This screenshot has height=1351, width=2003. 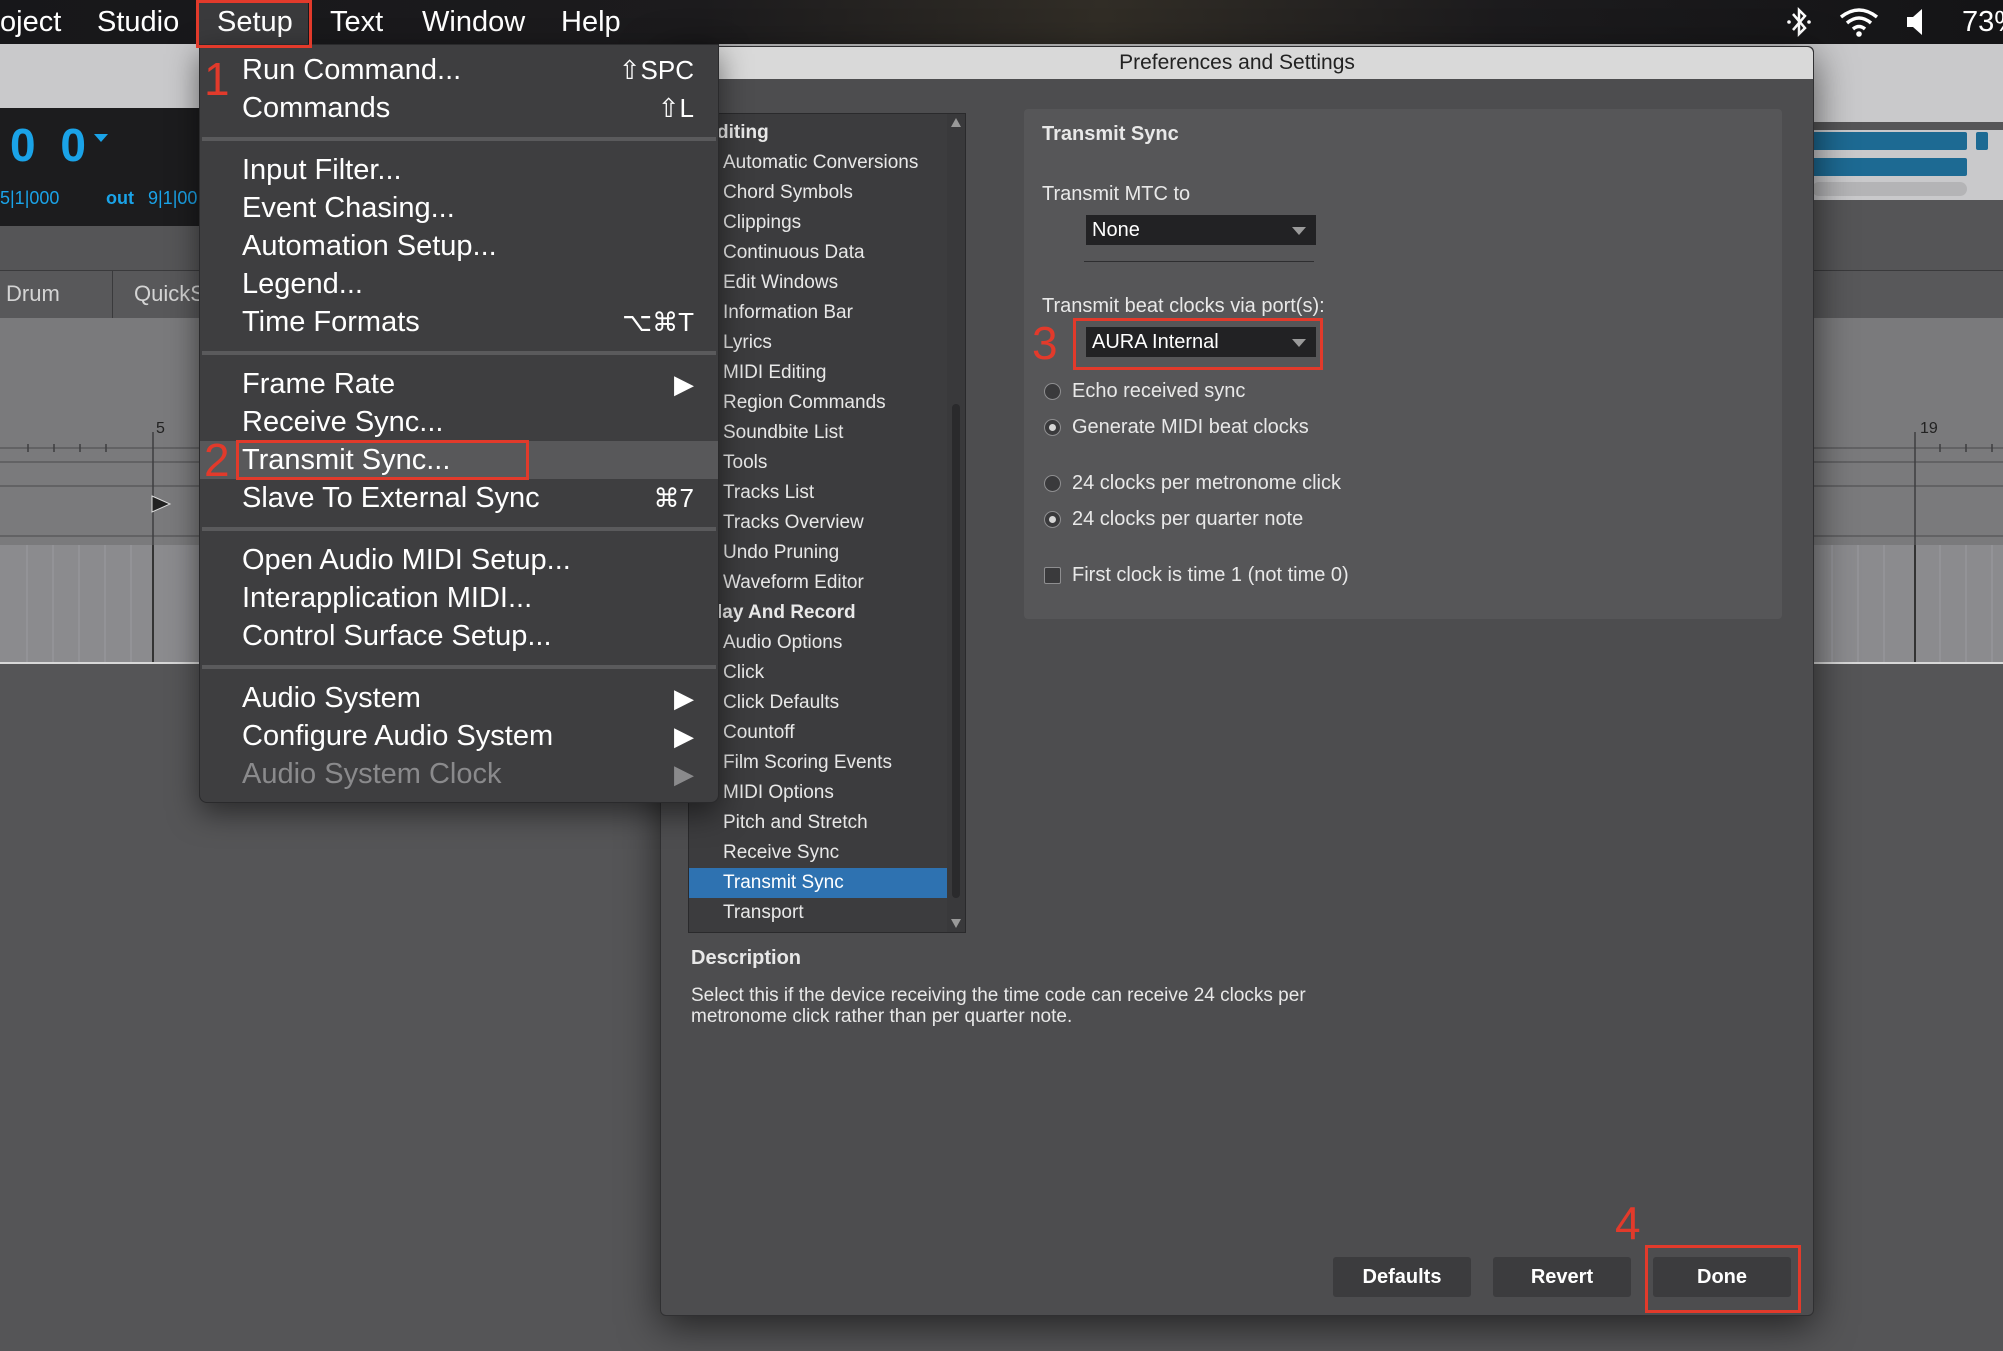 I want to click on menu-item-run-command: Run Command... ⇧SPC, so click(x=459, y=70).